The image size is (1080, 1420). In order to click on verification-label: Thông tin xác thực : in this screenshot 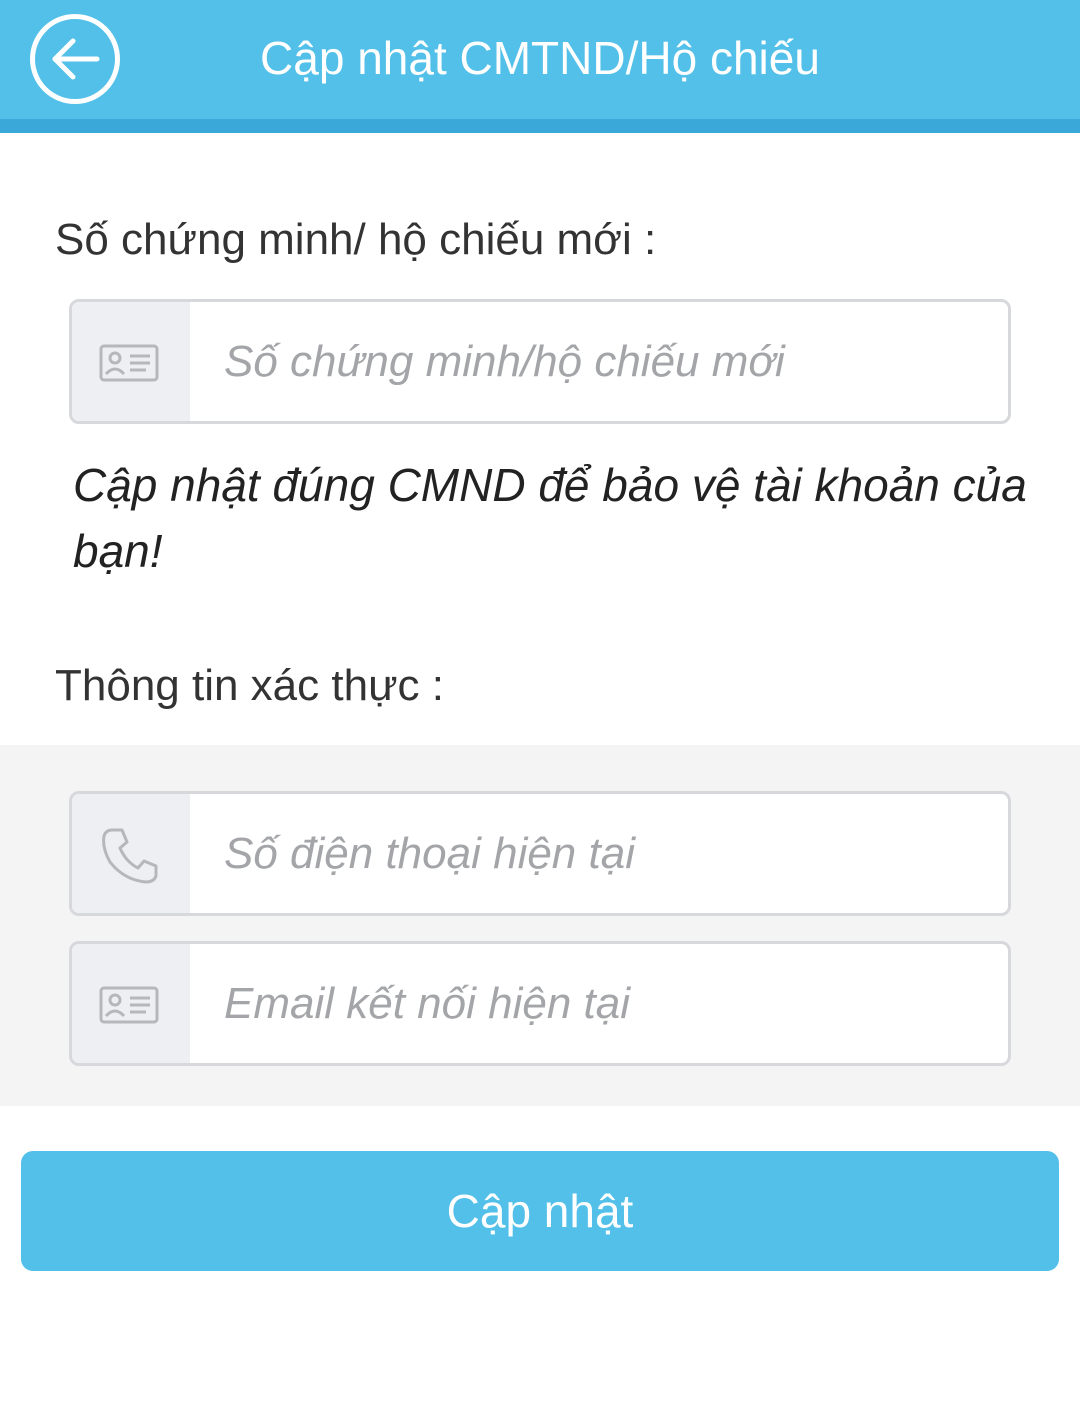, I will do `click(249, 685)`.